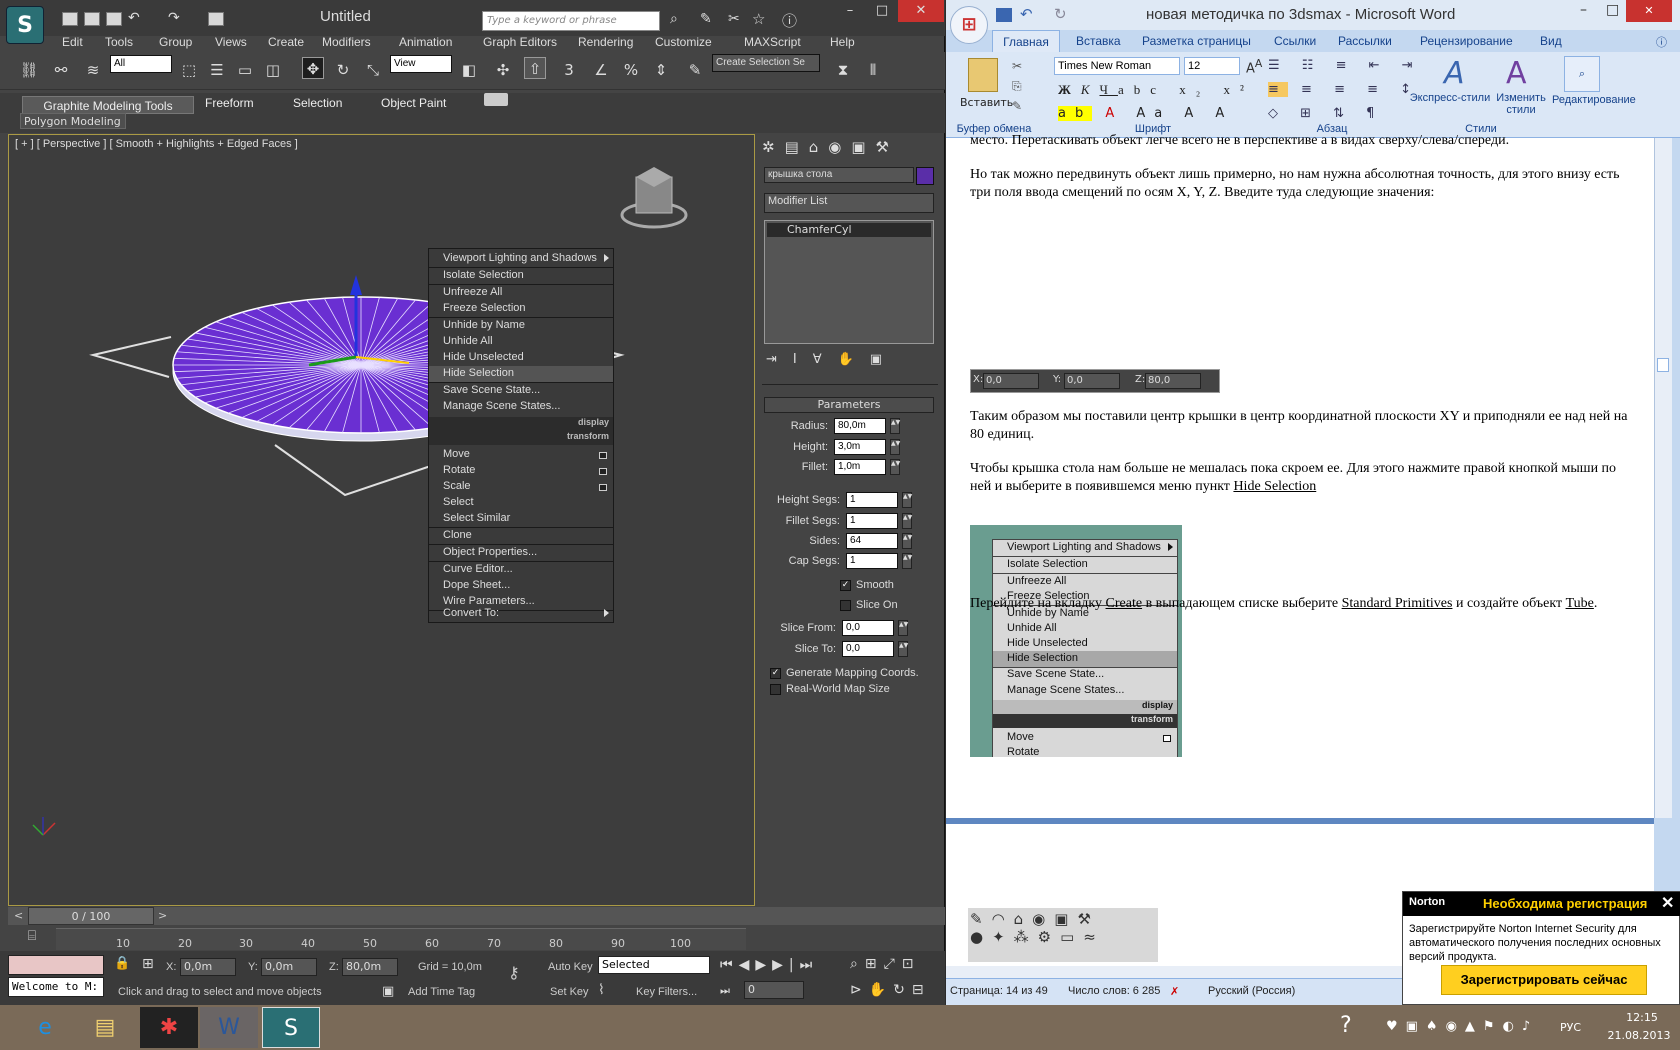 The height and width of the screenshot is (1050, 1680). What do you see at coordinates (373, 70) in the screenshot?
I see `scale-tool-icon: ⤡` at bounding box center [373, 70].